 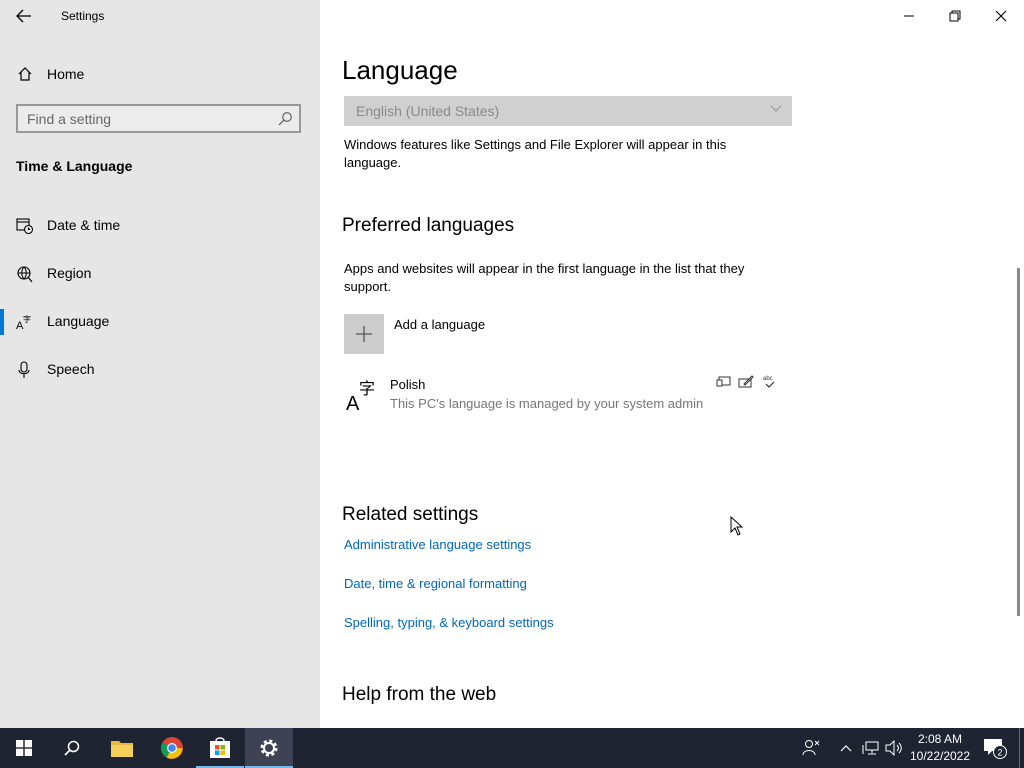 I want to click on home-nav-item: Home, so click(x=160, y=74).